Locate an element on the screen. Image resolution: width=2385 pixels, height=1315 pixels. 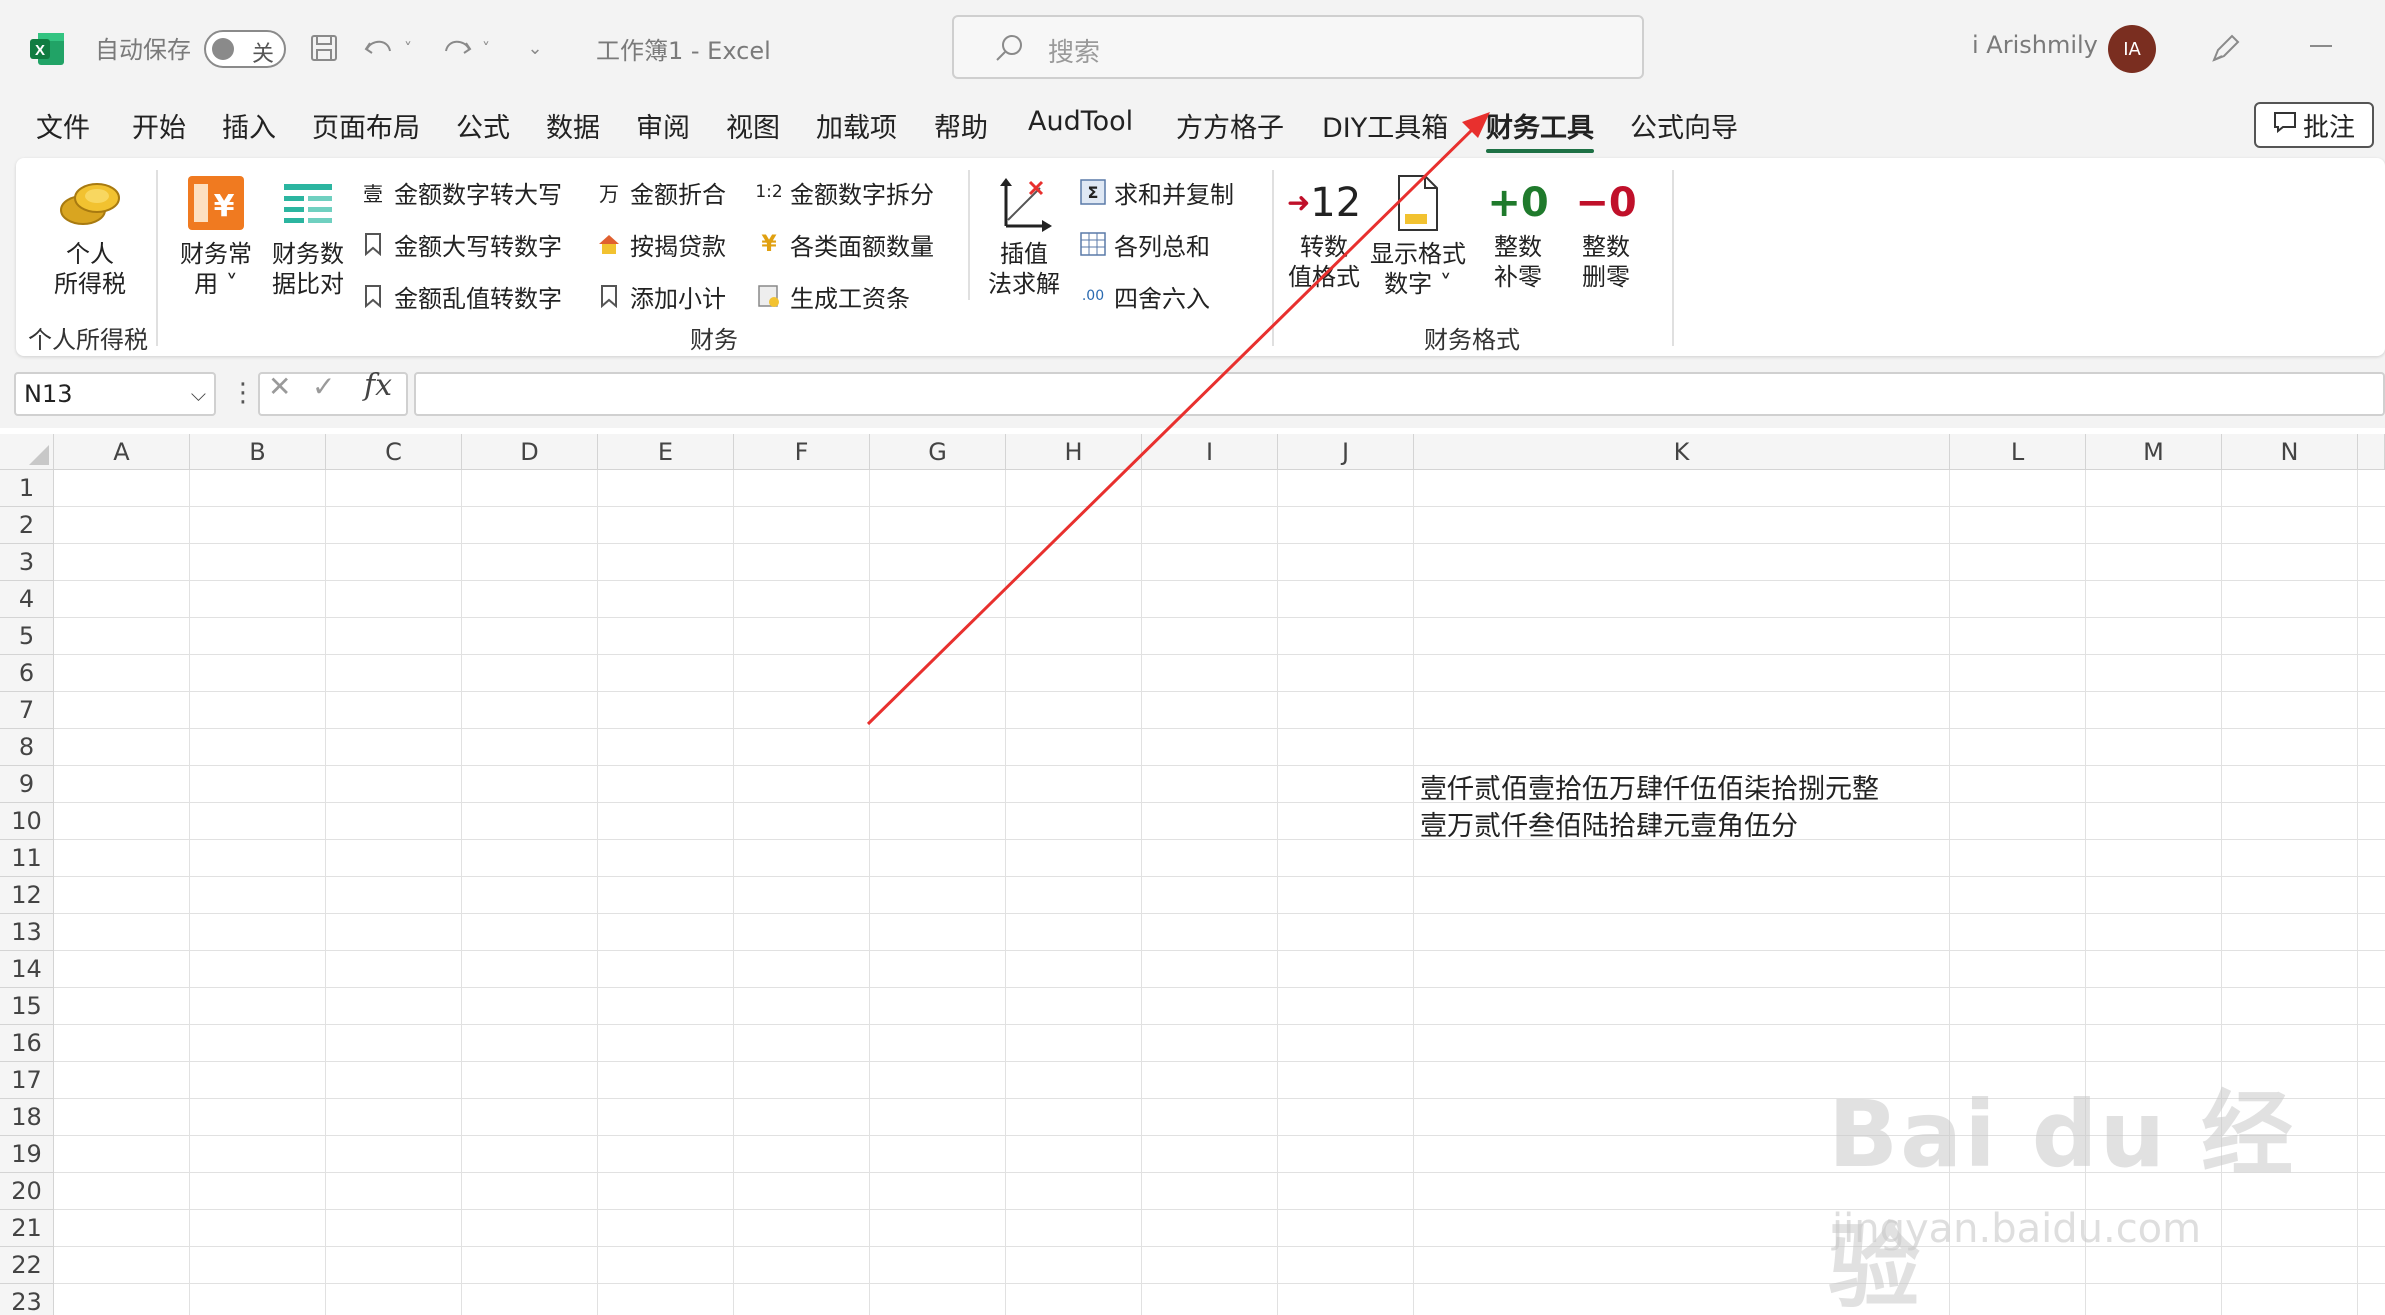
column-header-g: G is located at coordinates (938, 452).